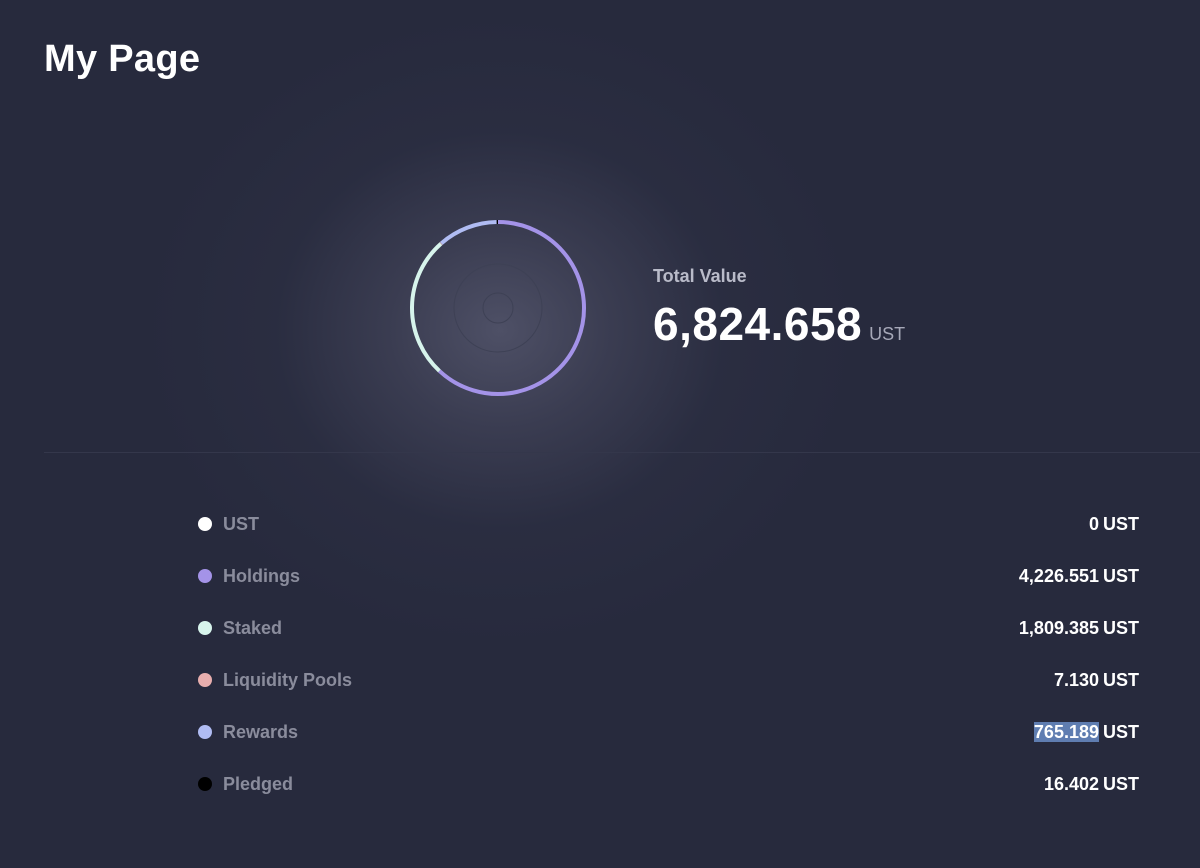 The height and width of the screenshot is (868, 1200). What do you see at coordinates (258, 783) in the screenshot?
I see `legend-label-pledged: Pledged` at bounding box center [258, 783].